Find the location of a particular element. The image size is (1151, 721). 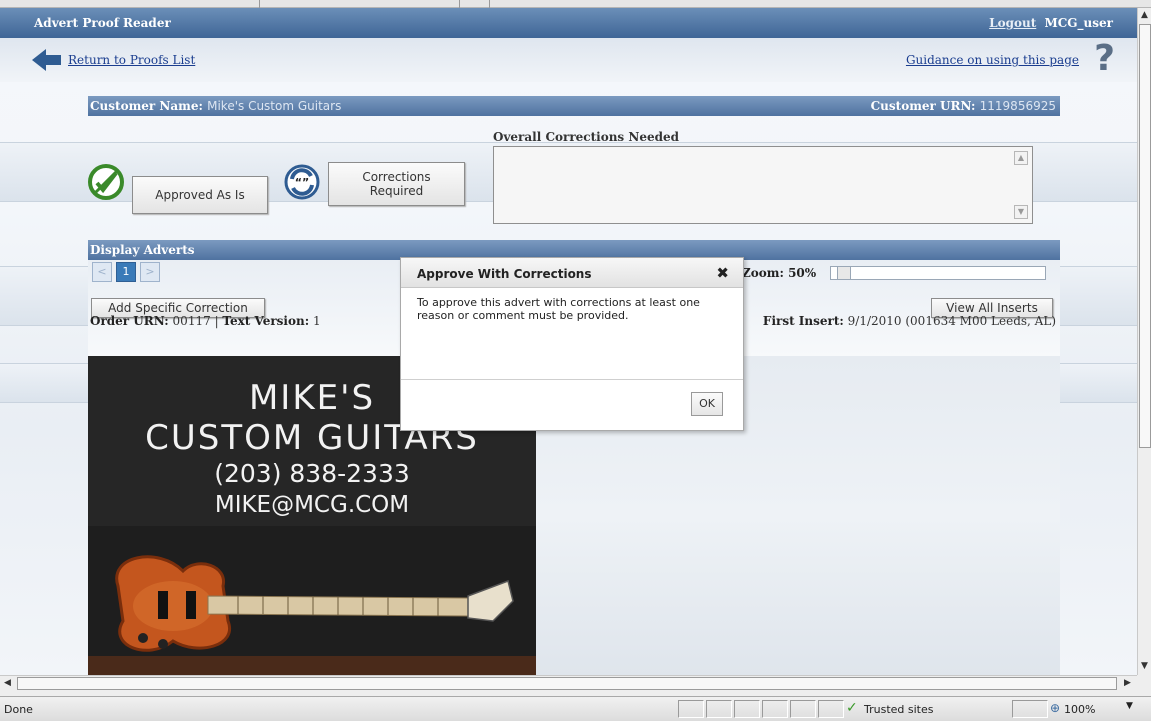

zoom-dropdown-icon: ▼ is located at coordinates (1129, 706).